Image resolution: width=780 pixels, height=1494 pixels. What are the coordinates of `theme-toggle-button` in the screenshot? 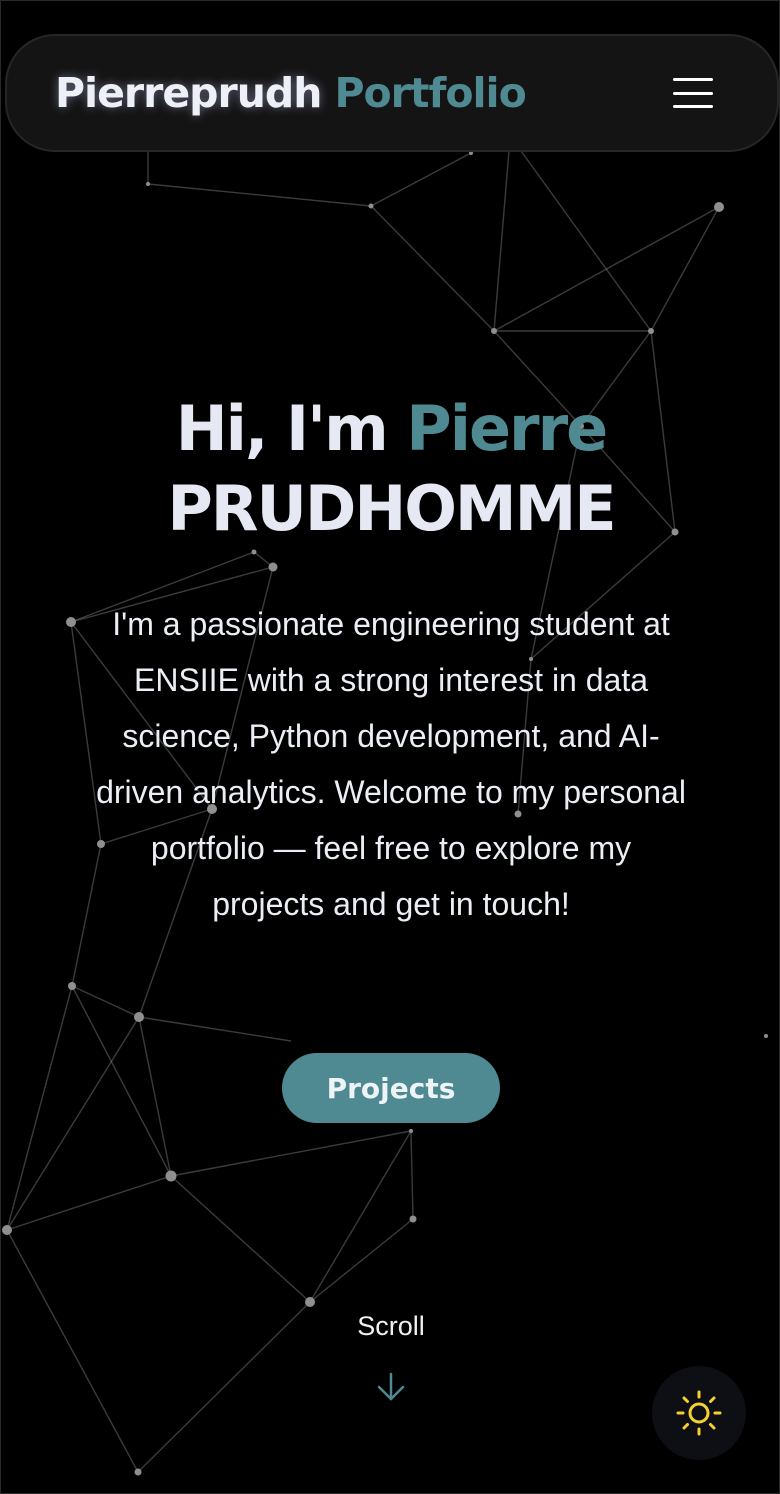 It's located at (699, 1413).